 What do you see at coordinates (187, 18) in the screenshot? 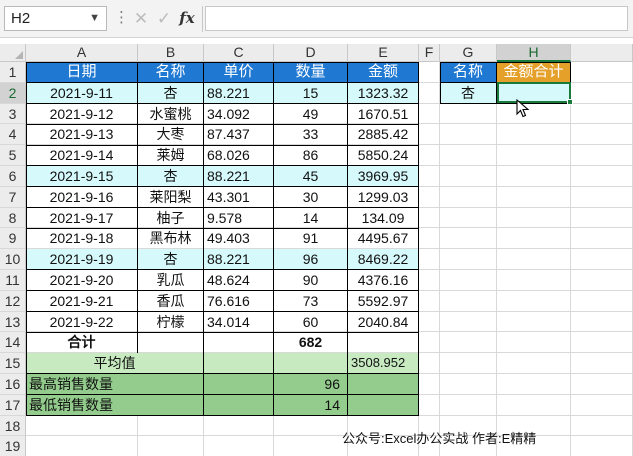
I see `insert-function-icon: fx` at bounding box center [187, 18].